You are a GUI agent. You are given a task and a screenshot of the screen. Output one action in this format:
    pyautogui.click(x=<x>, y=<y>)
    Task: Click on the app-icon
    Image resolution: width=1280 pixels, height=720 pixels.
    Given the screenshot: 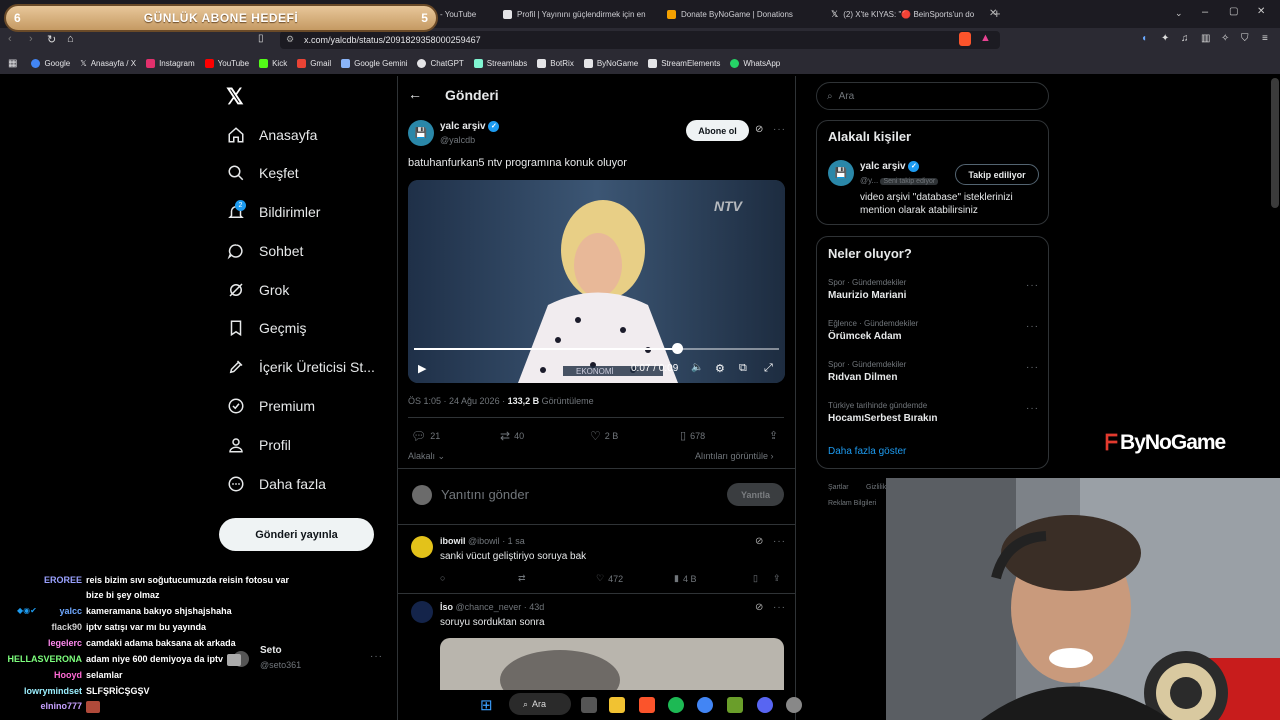 What is the action you would take?
    pyautogui.click(x=735, y=705)
    